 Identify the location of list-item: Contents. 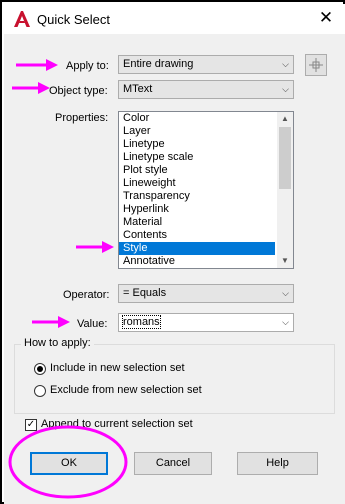
(197, 235).